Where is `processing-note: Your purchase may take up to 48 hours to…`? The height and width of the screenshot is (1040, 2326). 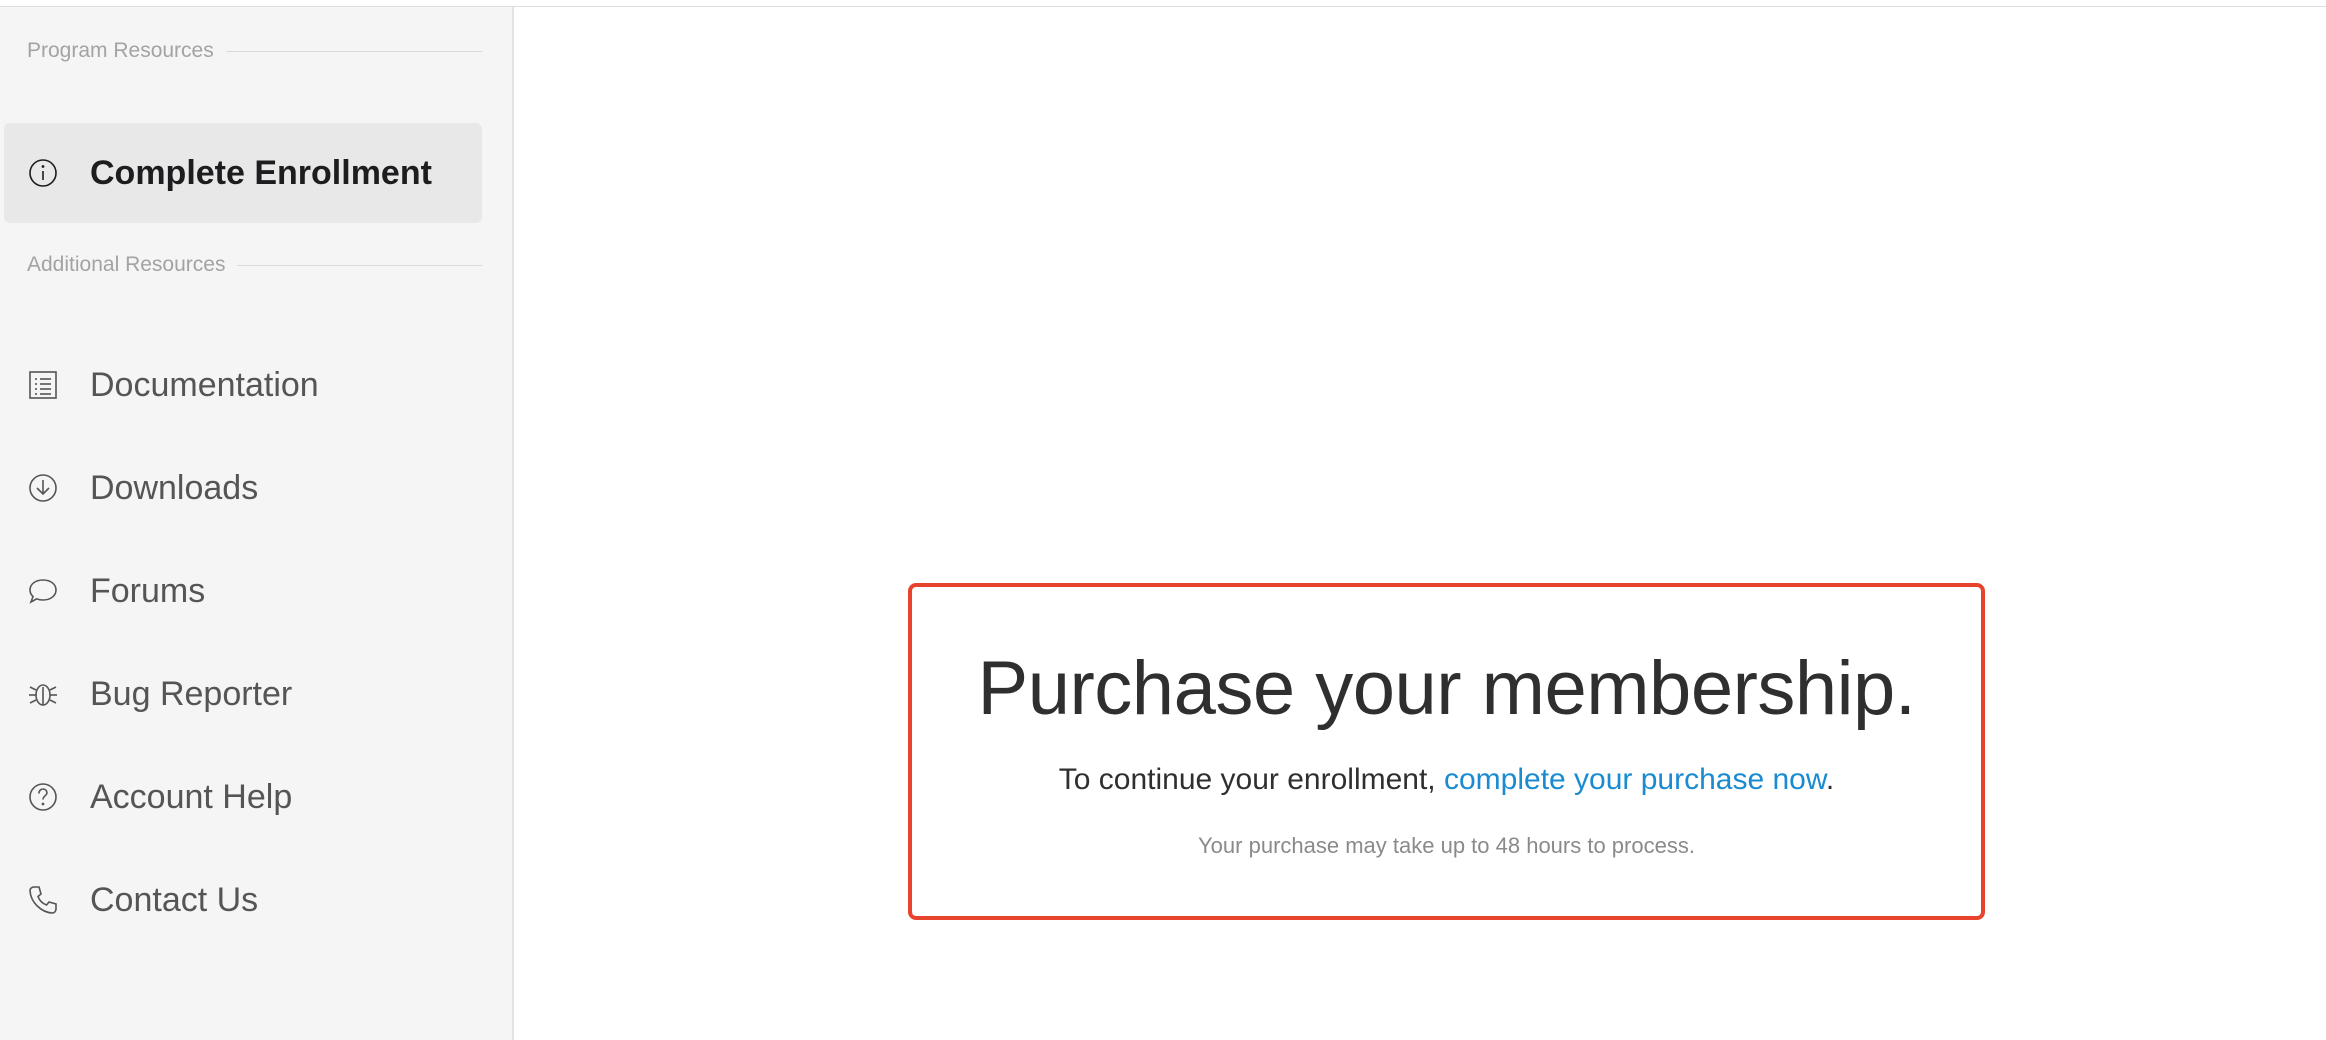
processing-note: Your purchase may take up to 48 hours to… is located at coordinates (1446, 845).